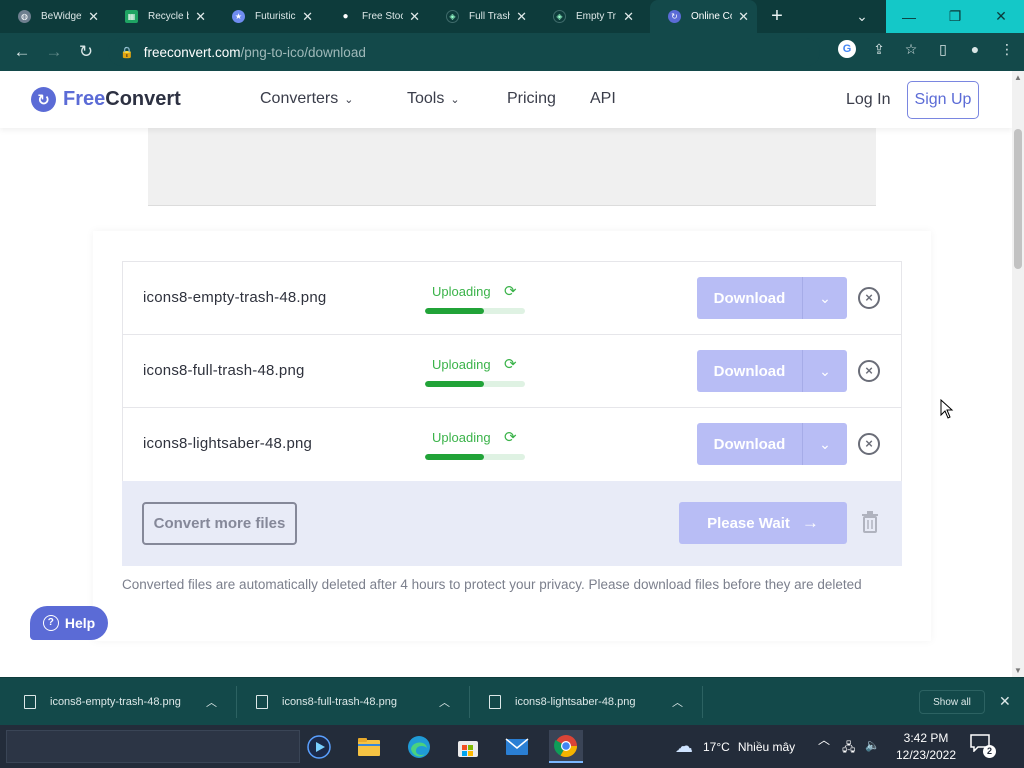 The height and width of the screenshot is (768, 1024). I want to click on share-icon: ⇪, so click(879, 49).